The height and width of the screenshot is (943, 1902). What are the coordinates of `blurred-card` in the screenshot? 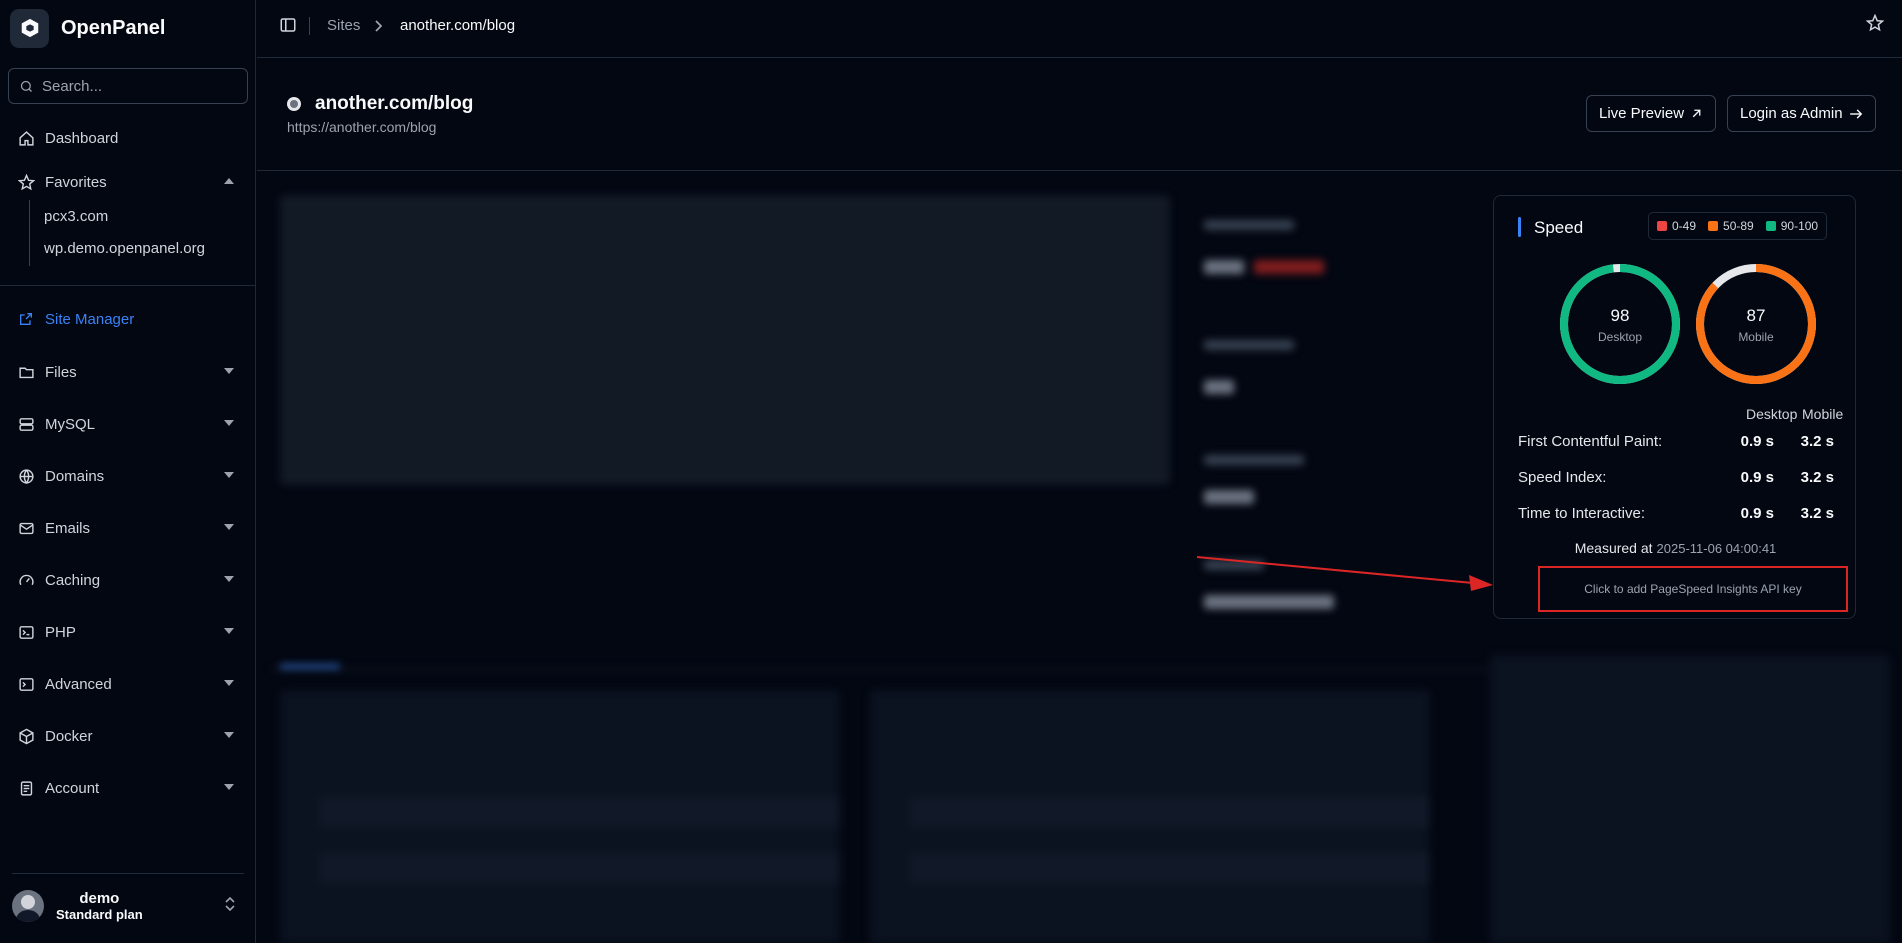 It's located at (1690, 799).